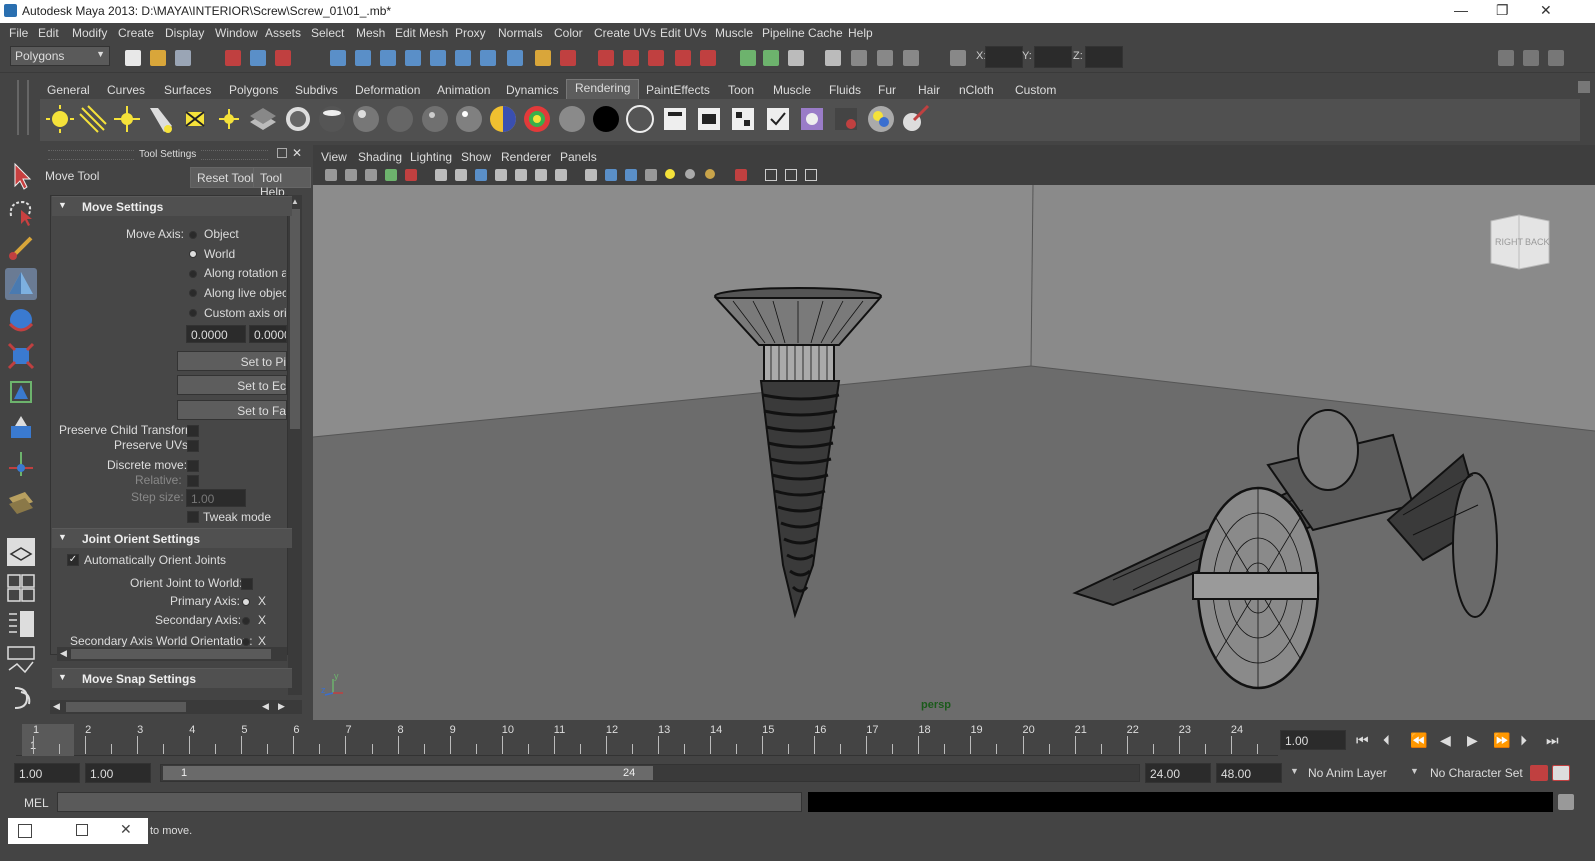 This screenshot has height=861, width=1595. What do you see at coordinates (572, 119) in the screenshot?
I see `shading-map-icon` at bounding box center [572, 119].